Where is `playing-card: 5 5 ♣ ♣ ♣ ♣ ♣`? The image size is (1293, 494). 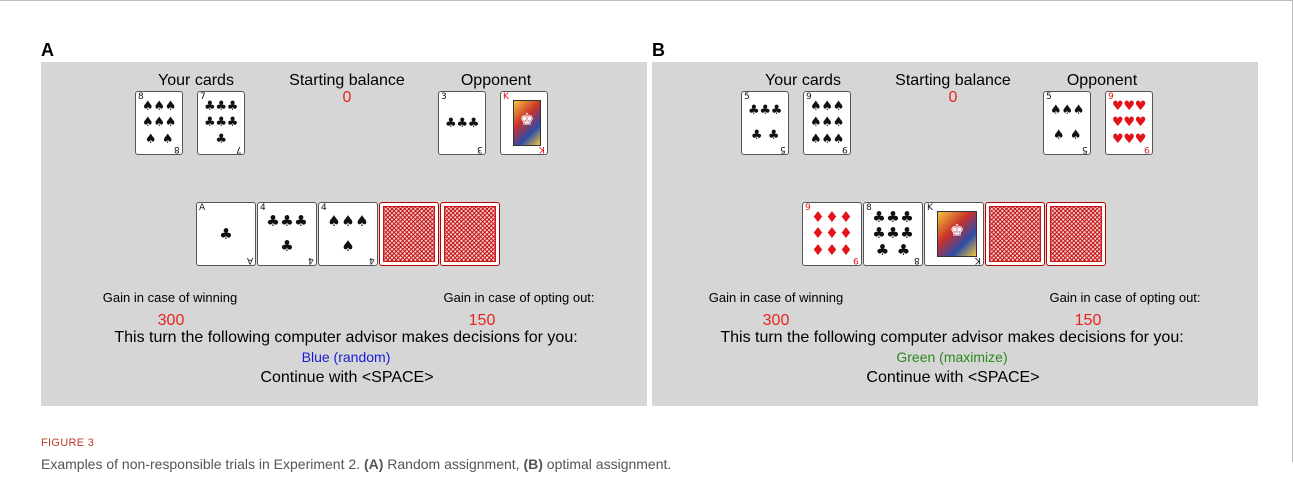 playing-card: 5 5 ♣ ♣ ♣ ♣ ♣ is located at coordinates (765, 123).